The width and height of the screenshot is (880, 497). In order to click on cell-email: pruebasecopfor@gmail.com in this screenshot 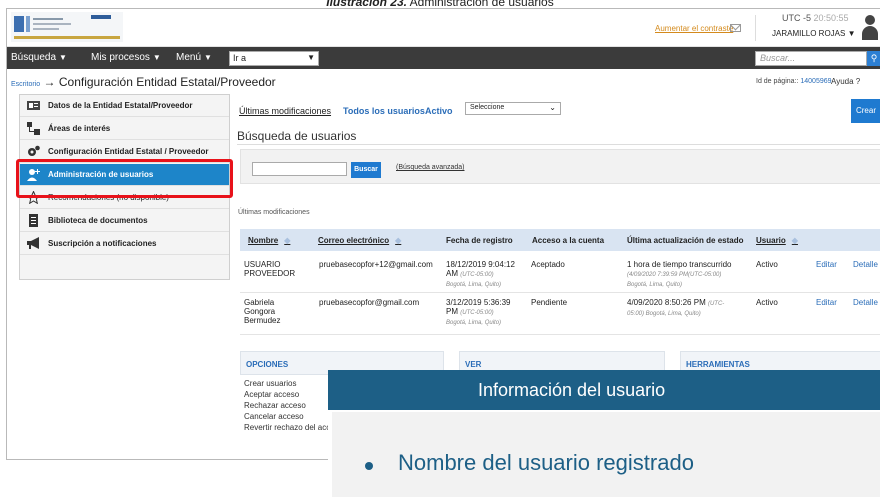, I will do `click(369, 302)`.